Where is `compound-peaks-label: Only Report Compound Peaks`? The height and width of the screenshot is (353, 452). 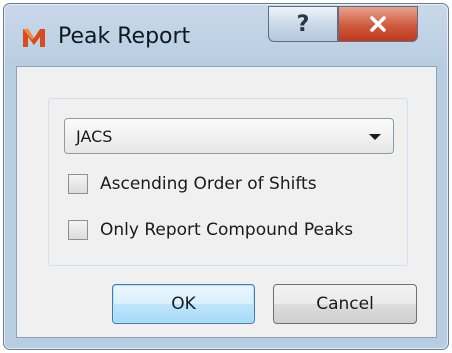 compound-peaks-label: Only Report Compound Peaks is located at coordinates (227, 230).